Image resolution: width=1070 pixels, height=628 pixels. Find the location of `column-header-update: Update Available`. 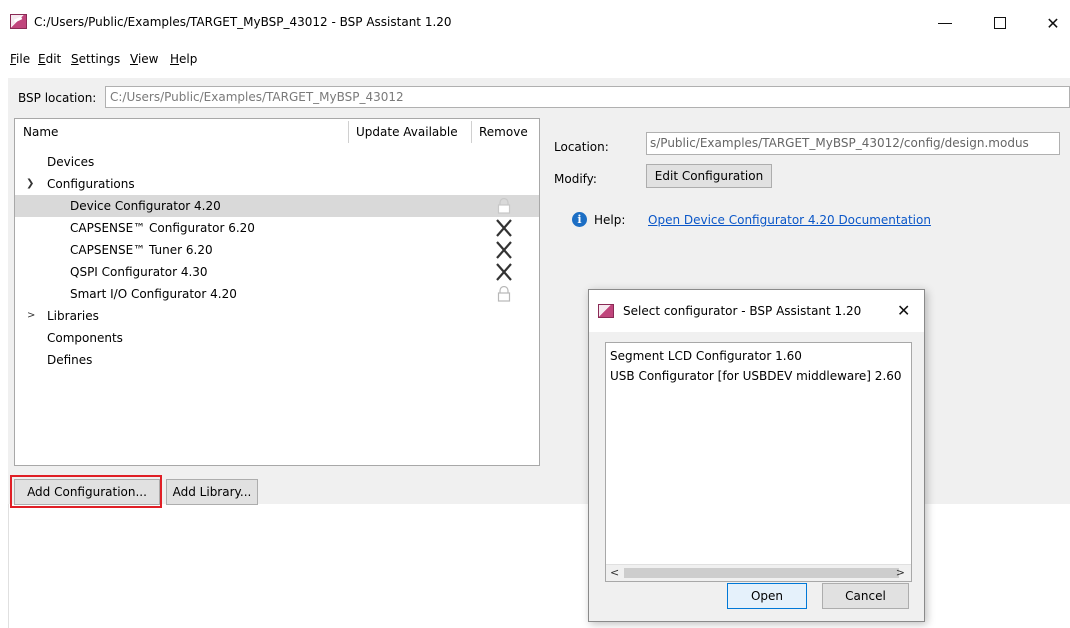

column-header-update: Update Available is located at coordinates (407, 132).